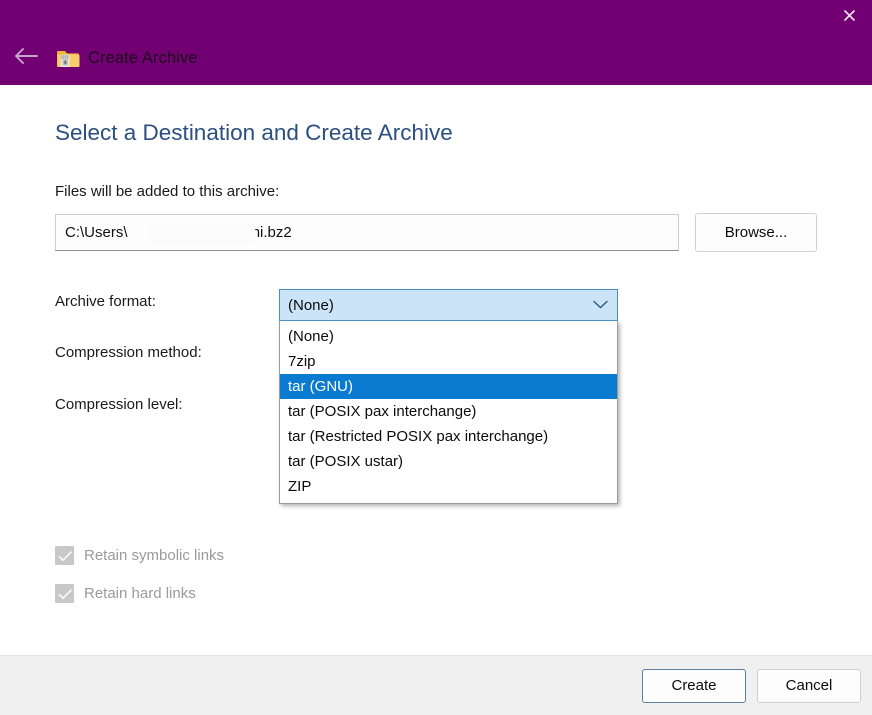  What do you see at coordinates (128, 352) in the screenshot?
I see `compression-method-label: Compression method:` at bounding box center [128, 352].